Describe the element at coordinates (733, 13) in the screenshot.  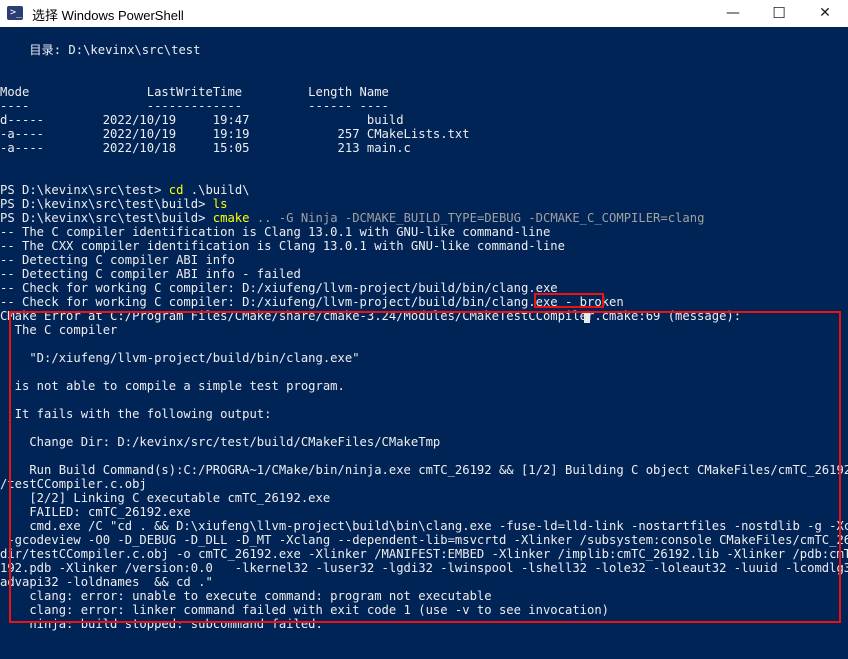
I see `minimize-button: —` at that location.